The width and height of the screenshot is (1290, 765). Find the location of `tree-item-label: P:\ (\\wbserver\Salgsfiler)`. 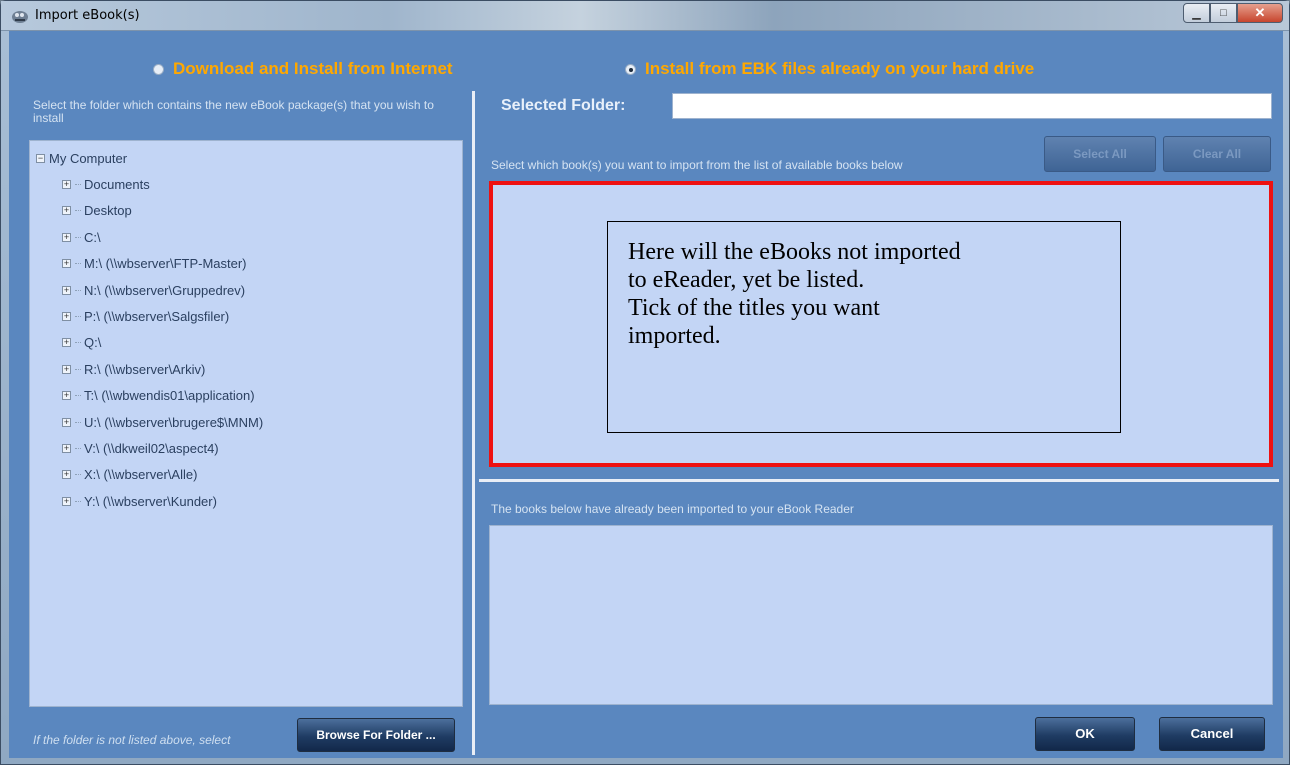

tree-item-label: P:\ (\\wbserver\Salgsfiler) is located at coordinates (157, 317).